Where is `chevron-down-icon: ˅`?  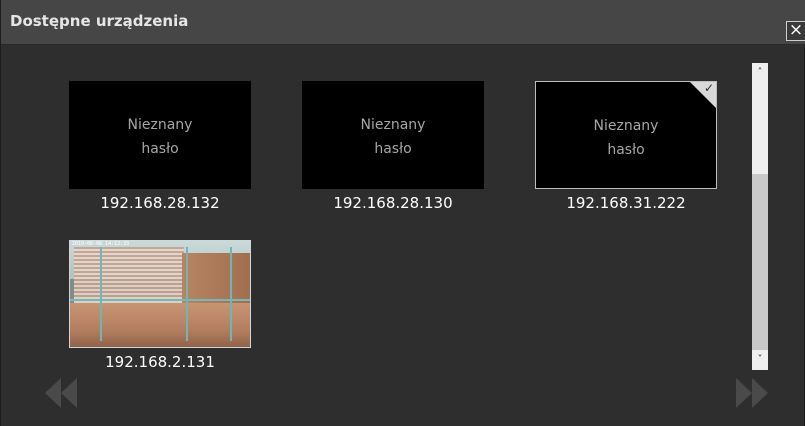
chevron-down-icon: ˅ is located at coordinates (760, 359).